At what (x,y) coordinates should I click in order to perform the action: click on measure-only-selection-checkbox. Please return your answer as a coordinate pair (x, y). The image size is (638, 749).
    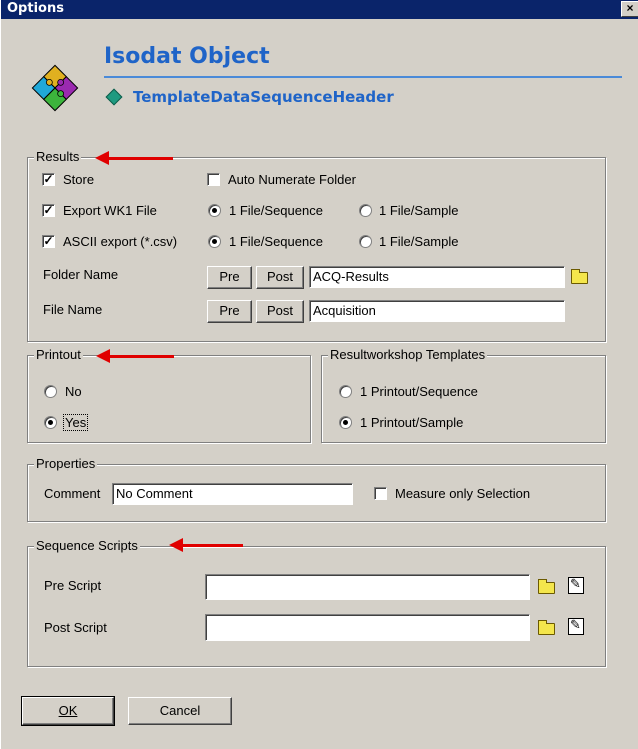
    Looking at the image, I should click on (380, 493).